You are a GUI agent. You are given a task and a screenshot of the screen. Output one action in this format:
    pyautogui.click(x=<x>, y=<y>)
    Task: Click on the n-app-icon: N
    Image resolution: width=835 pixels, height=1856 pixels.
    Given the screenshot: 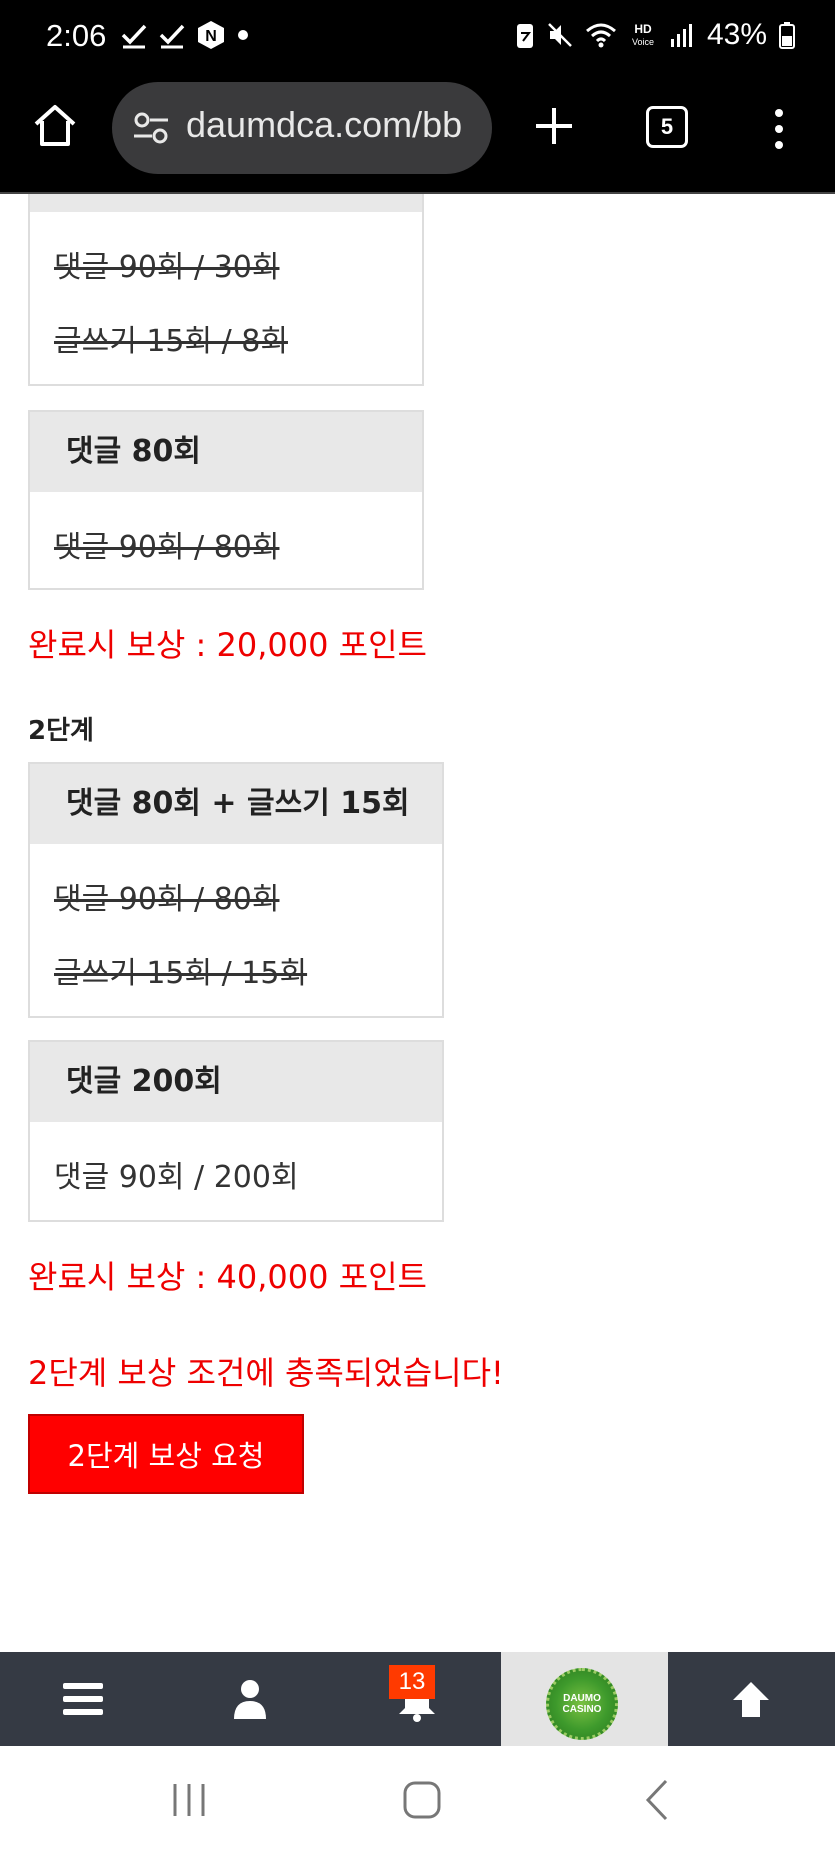 What is the action you would take?
    pyautogui.click(x=211, y=35)
    